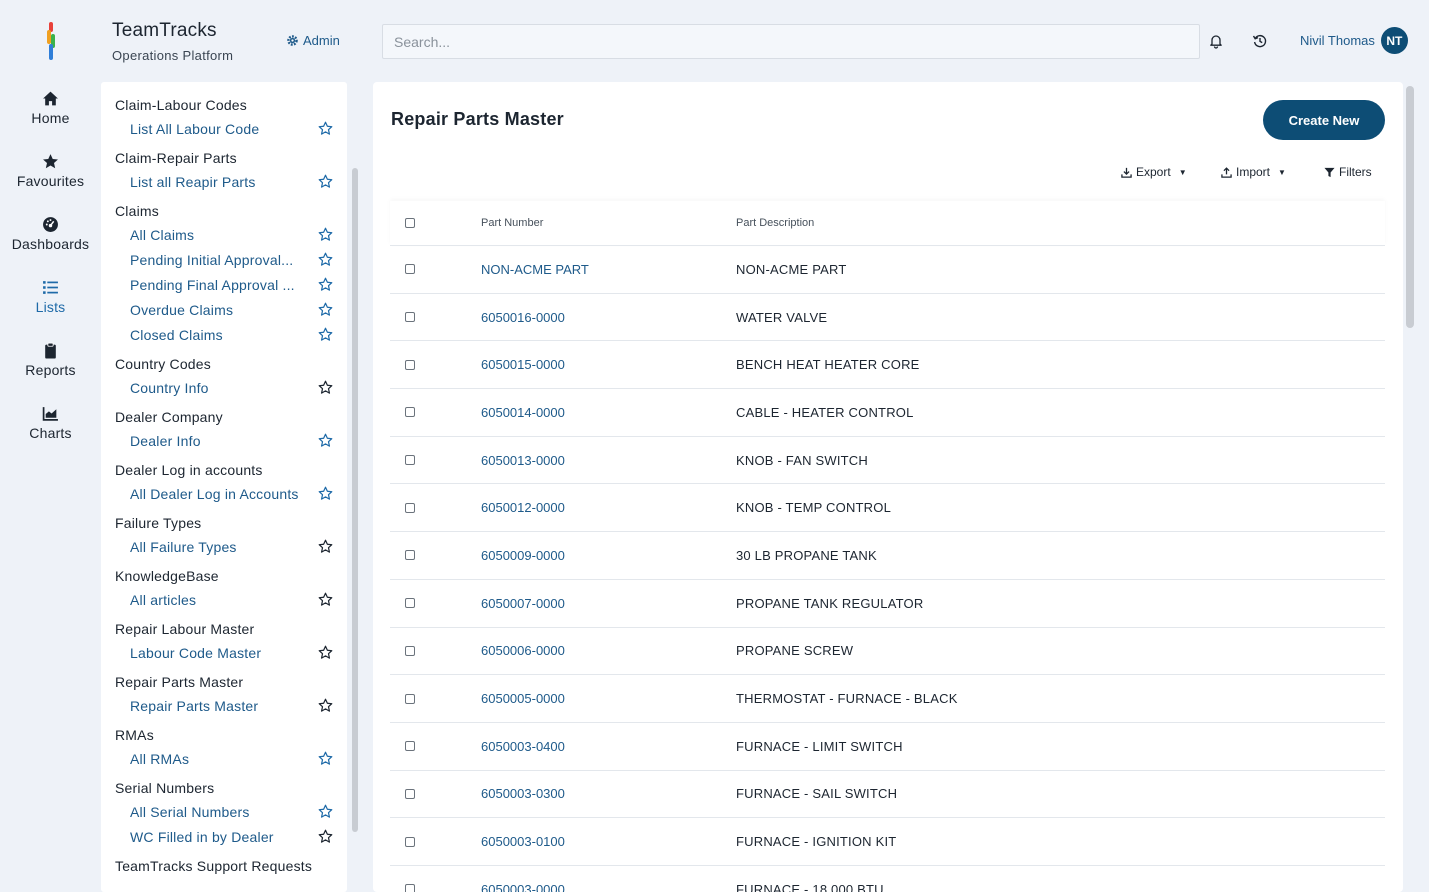 This screenshot has width=1429, height=892. I want to click on part-number-link: 6050003-0100, so click(608, 841).